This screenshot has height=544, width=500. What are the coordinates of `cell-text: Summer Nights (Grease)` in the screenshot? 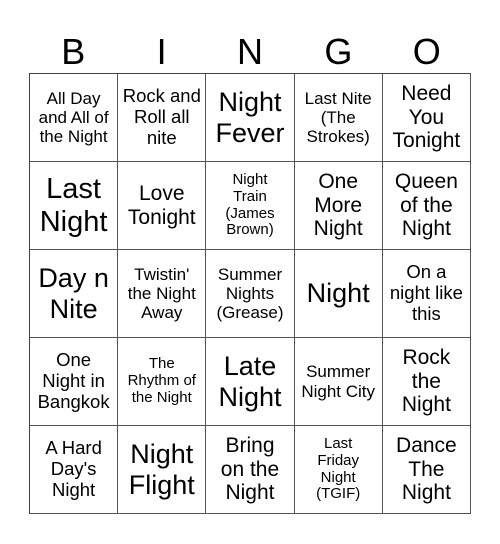 It's located at (250, 293).